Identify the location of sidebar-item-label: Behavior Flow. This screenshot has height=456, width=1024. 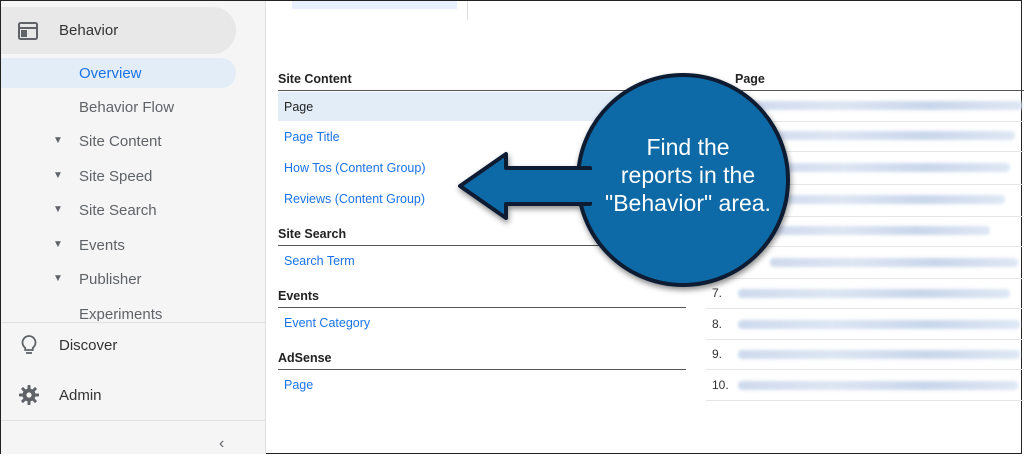
(127, 107).